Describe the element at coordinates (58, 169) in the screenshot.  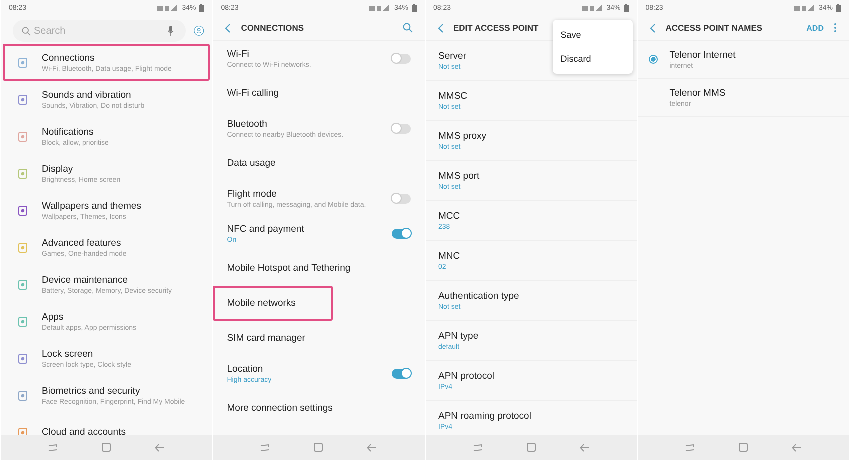
I see `item-title: Display` at that location.